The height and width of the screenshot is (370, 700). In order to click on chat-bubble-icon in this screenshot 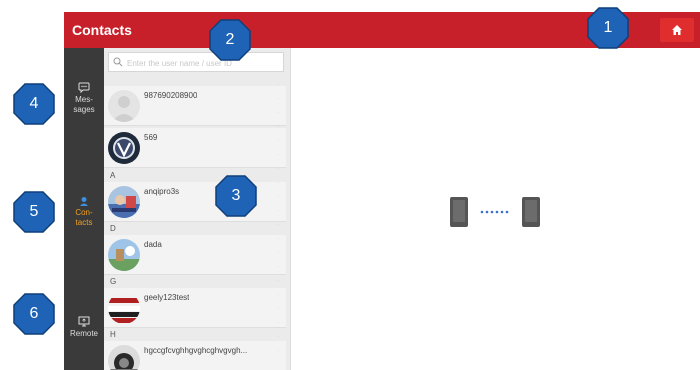, I will do `click(84, 87)`.